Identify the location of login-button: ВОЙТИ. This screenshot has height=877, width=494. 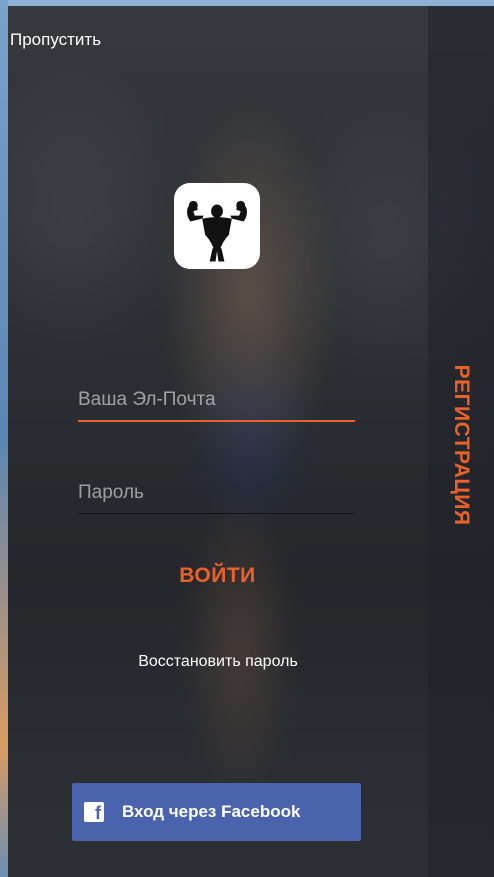
(217, 576).